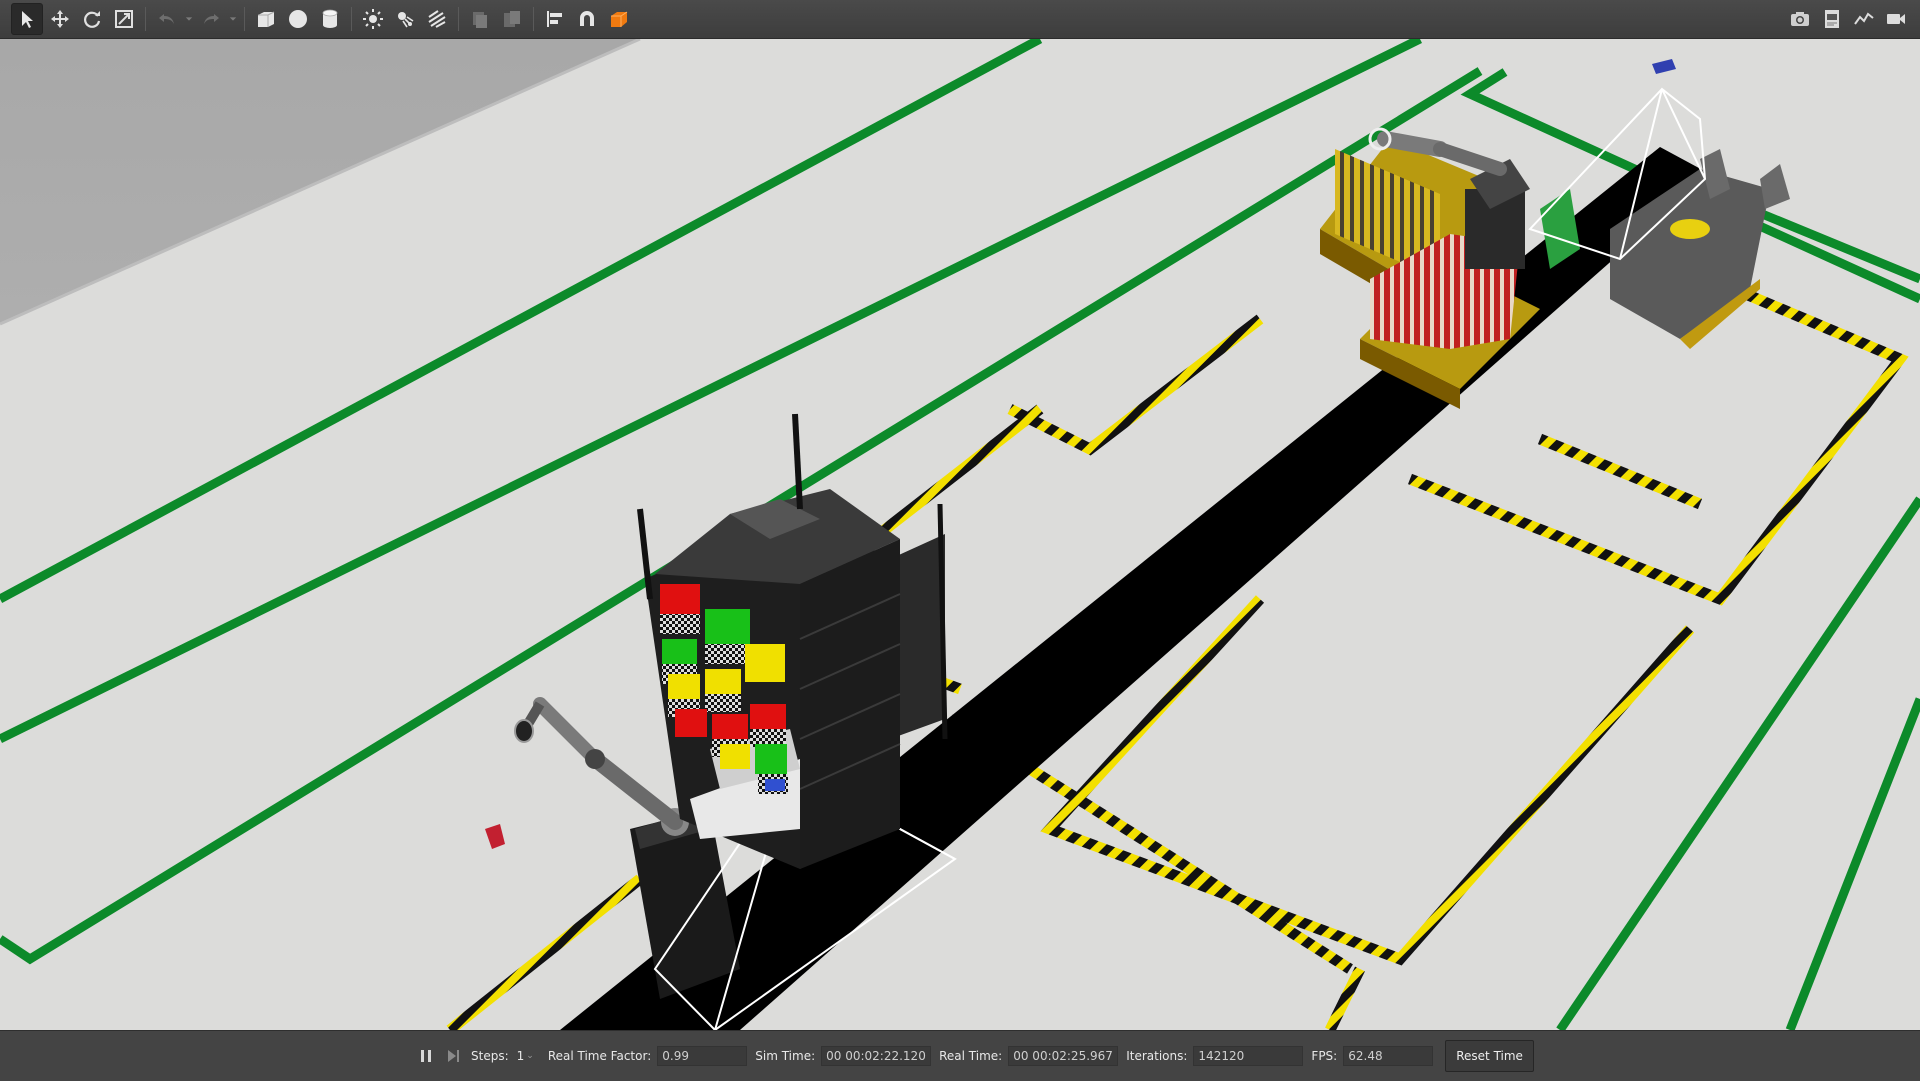 The width and height of the screenshot is (1920, 1081). Describe the element at coordinates (373, 19) in the screenshot. I see `point-light-icon` at that location.